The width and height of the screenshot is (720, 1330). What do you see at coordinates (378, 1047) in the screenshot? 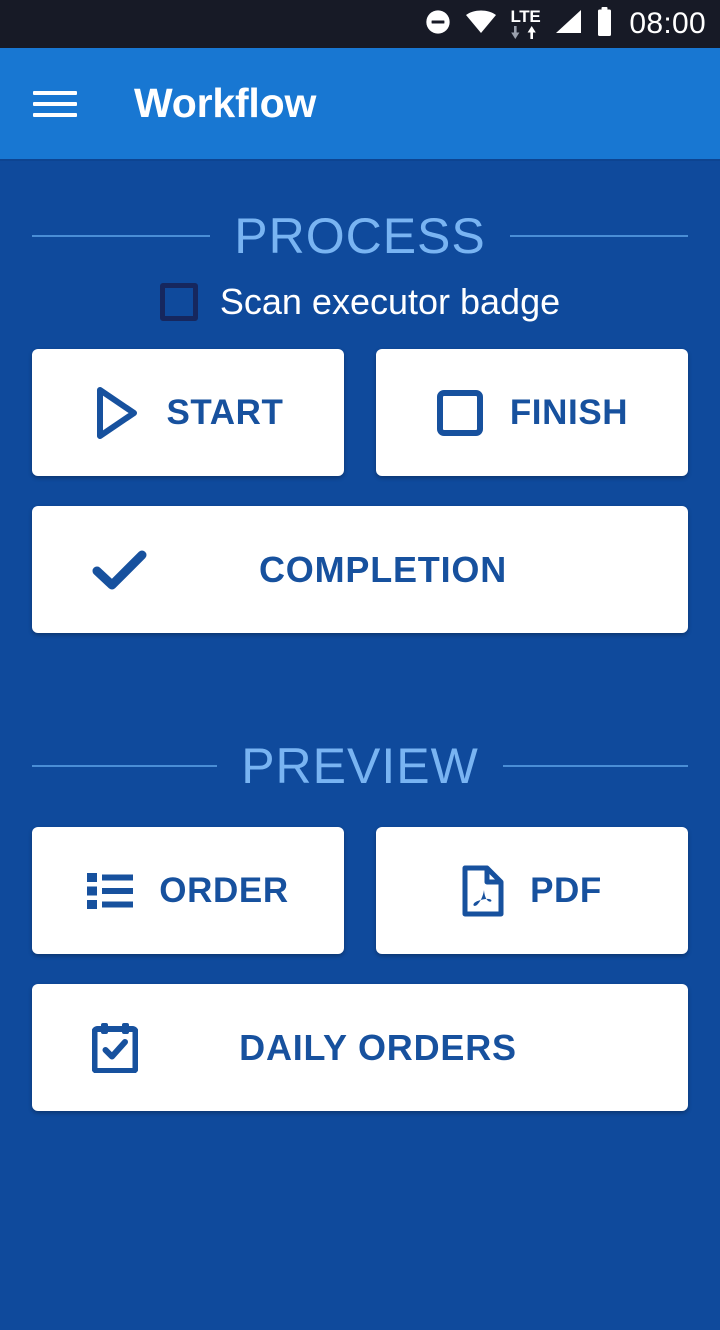
I see `daily-orders-button-label: DAILY ORDERS` at bounding box center [378, 1047].